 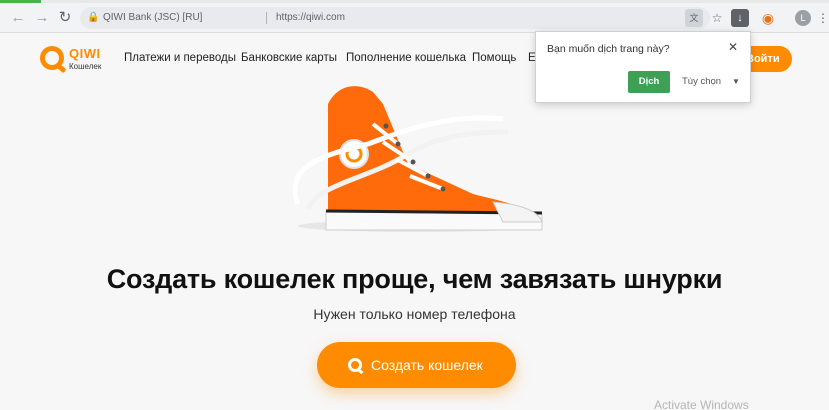 I want to click on caret-down-icon: ▼, so click(x=736, y=81).